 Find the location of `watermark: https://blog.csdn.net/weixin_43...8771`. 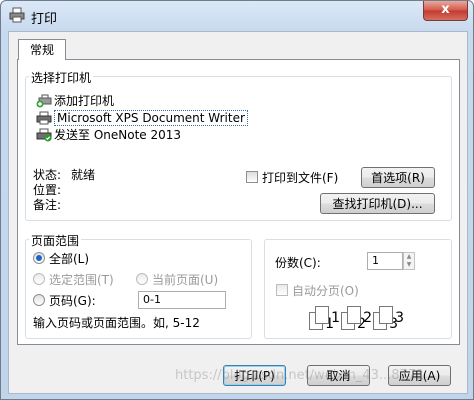

watermark: https://blog.csdn.net/weixin_43...8771 is located at coordinates (300, 375).